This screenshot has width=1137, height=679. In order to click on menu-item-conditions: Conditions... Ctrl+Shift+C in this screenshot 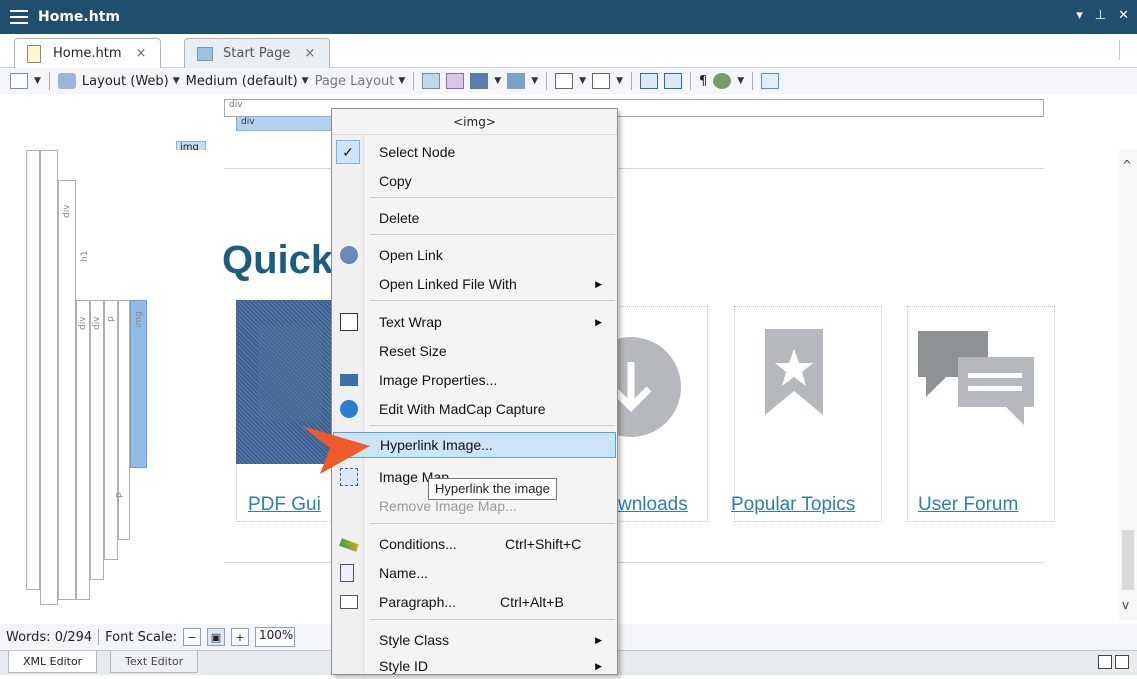, I will do `click(474, 544)`.